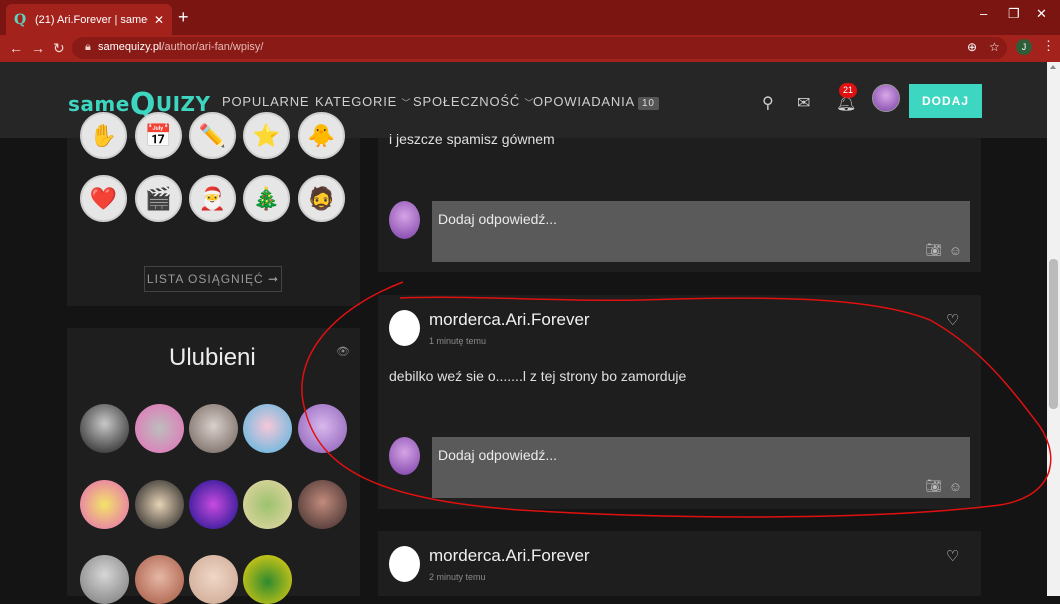 This screenshot has width=1060, height=604. I want to click on reload-icon: ↻, so click(59, 48).